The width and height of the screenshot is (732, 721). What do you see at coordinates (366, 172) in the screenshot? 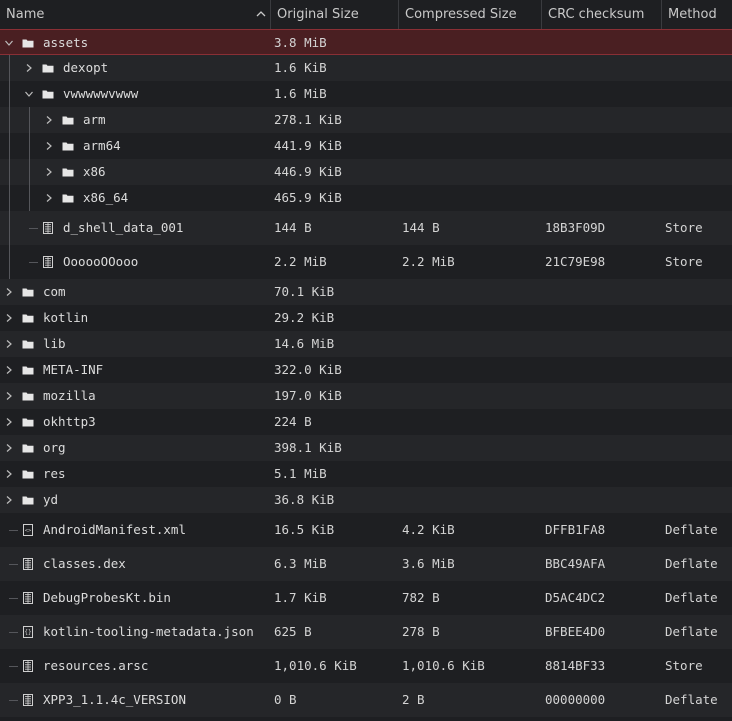
I see `tree-row: x86 446.9 KiB` at bounding box center [366, 172].